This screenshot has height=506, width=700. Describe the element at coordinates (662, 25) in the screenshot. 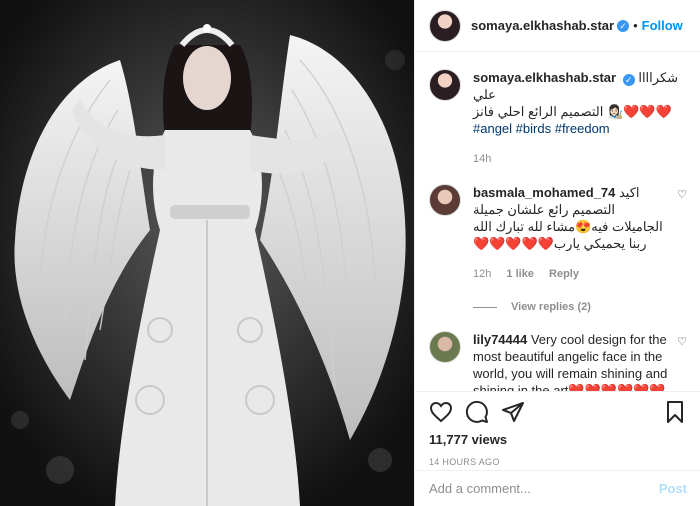

I see `follow-button: Follow` at that location.